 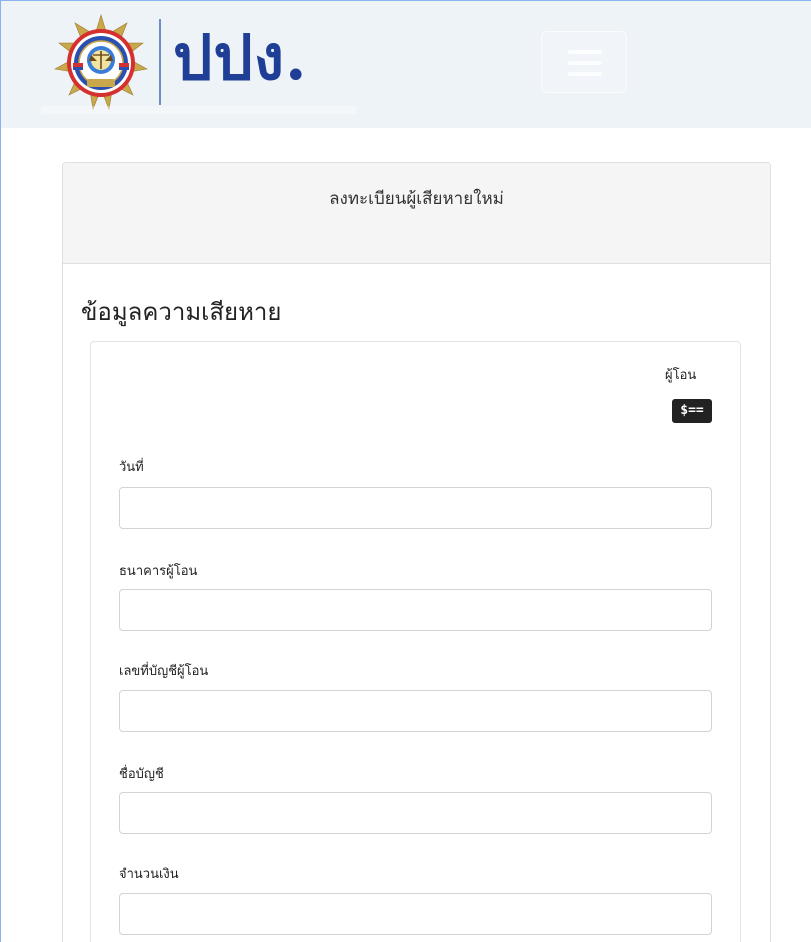 I want to click on date-input, so click(x=415, y=508).